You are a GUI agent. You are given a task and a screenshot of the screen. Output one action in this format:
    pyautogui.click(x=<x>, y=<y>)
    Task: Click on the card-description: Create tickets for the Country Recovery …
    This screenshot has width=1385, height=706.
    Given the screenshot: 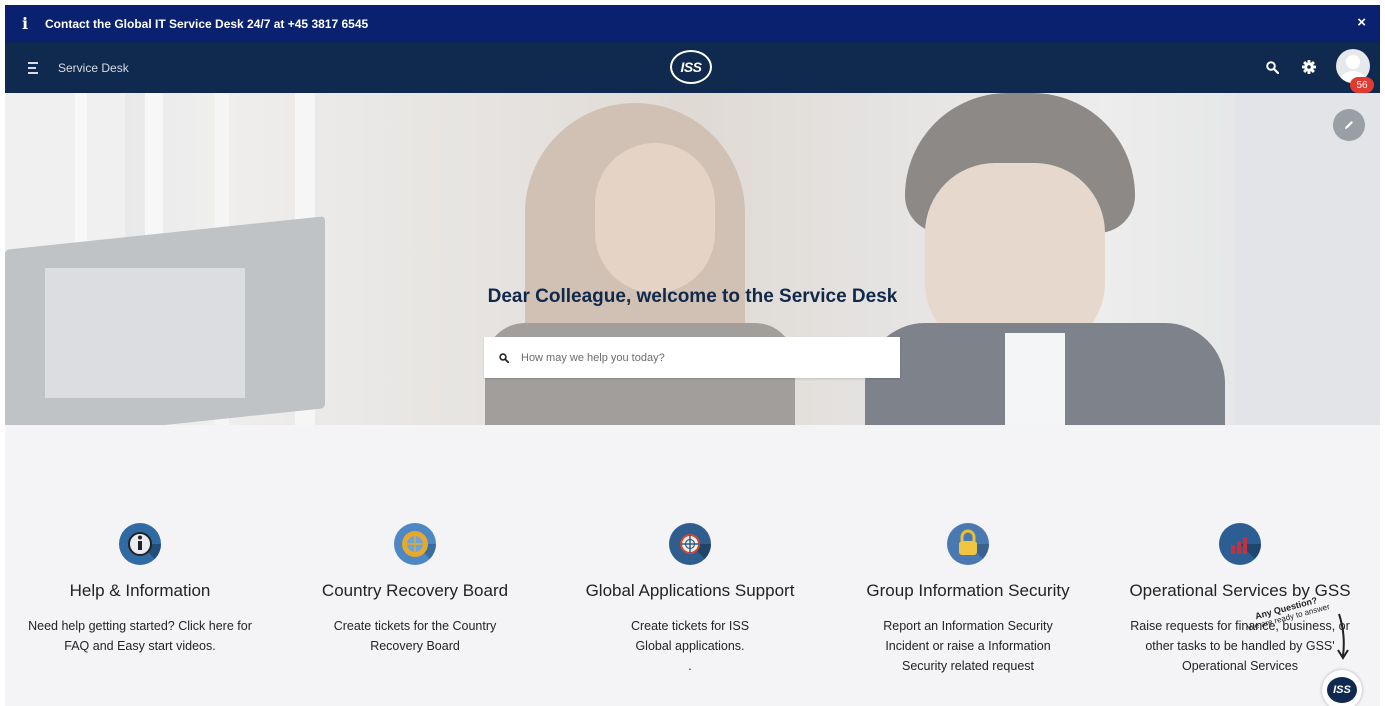 What is the action you would take?
    pyautogui.click(x=415, y=636)
    